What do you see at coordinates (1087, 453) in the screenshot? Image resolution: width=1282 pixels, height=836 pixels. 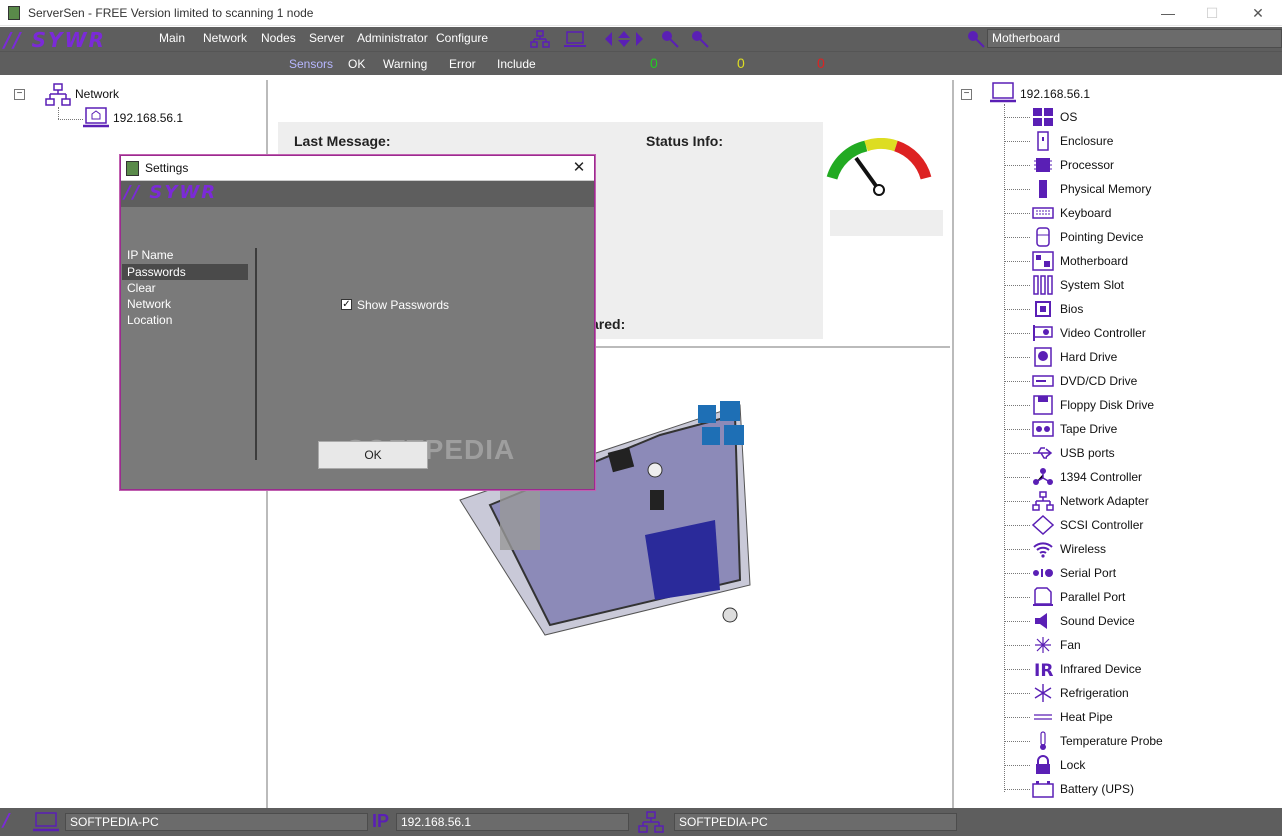 I see `hardware-item-label: USB ports` at bounding box center [1087, 453].